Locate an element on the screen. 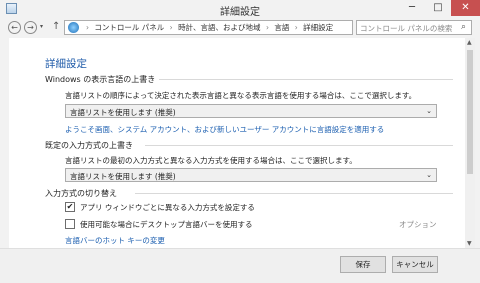 The width and height of the screenshot is (480, 283). search-box: コントロール パネルの検索 ⌕ is located at coordinates (414, 27).